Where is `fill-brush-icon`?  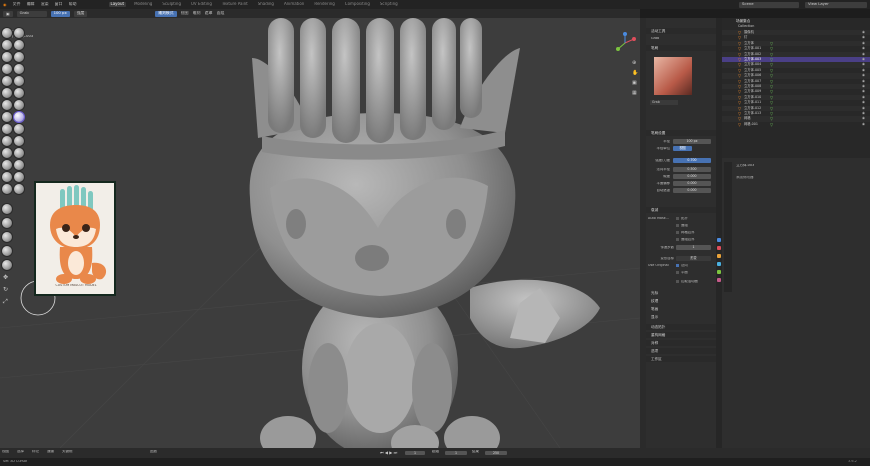 fill-brush-icon is located at coordinates (7, 93).